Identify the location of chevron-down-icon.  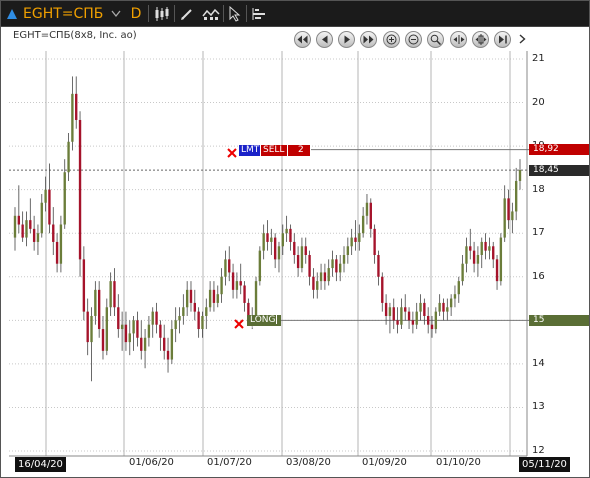
(116, 13).